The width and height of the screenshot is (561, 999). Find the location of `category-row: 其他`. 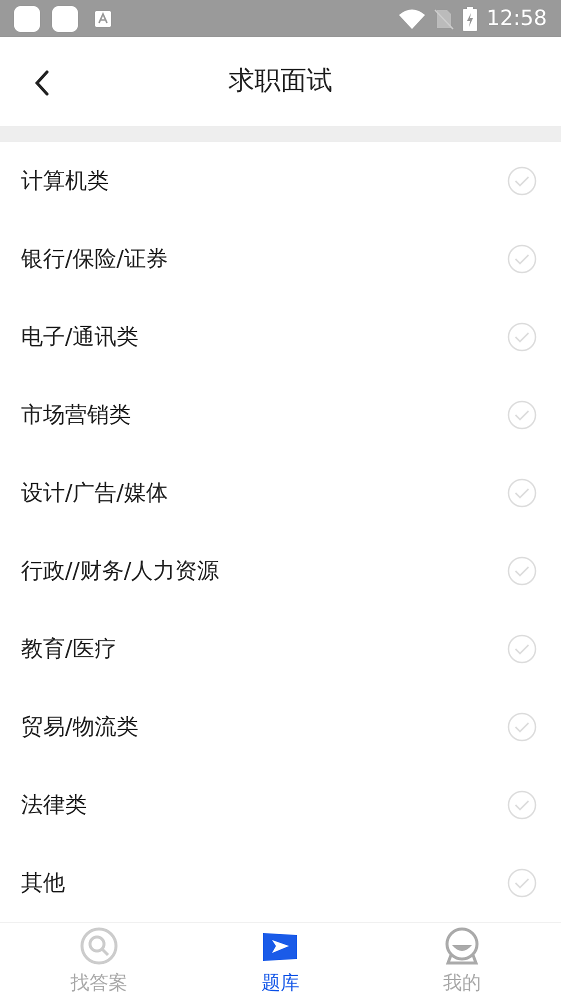

category-row: 其他 is located at coordinates (280, 883).